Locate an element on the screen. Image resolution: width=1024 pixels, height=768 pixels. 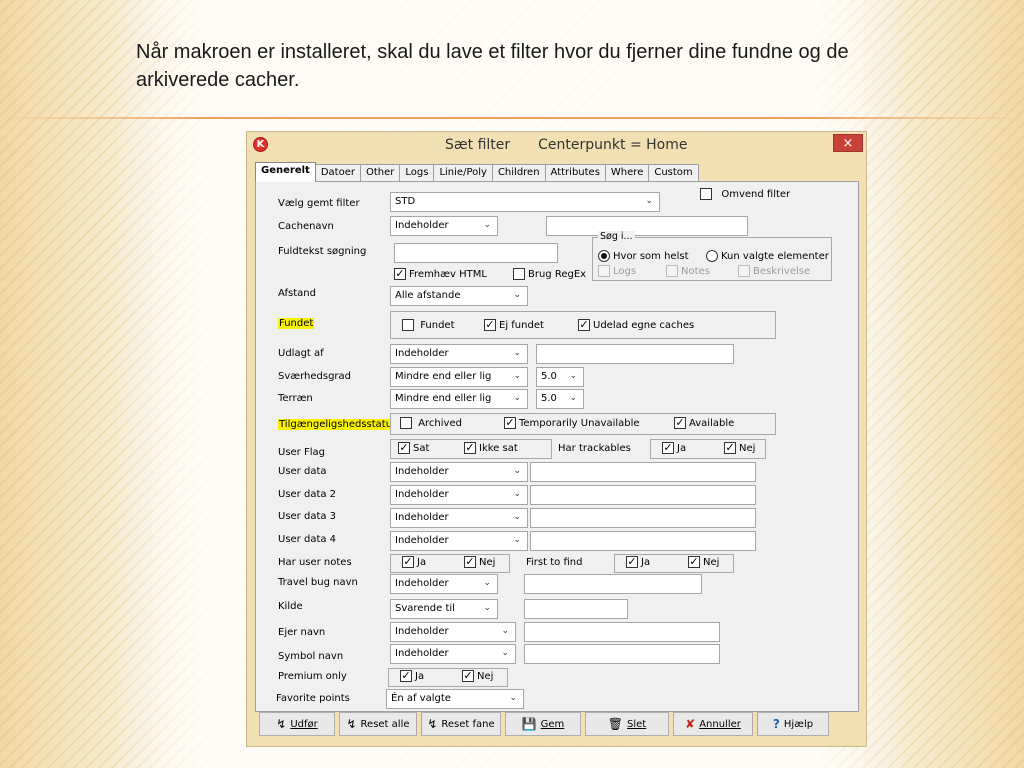
premium-yes-checkbox: ✓ Ja is located at coordinates (412, 676).